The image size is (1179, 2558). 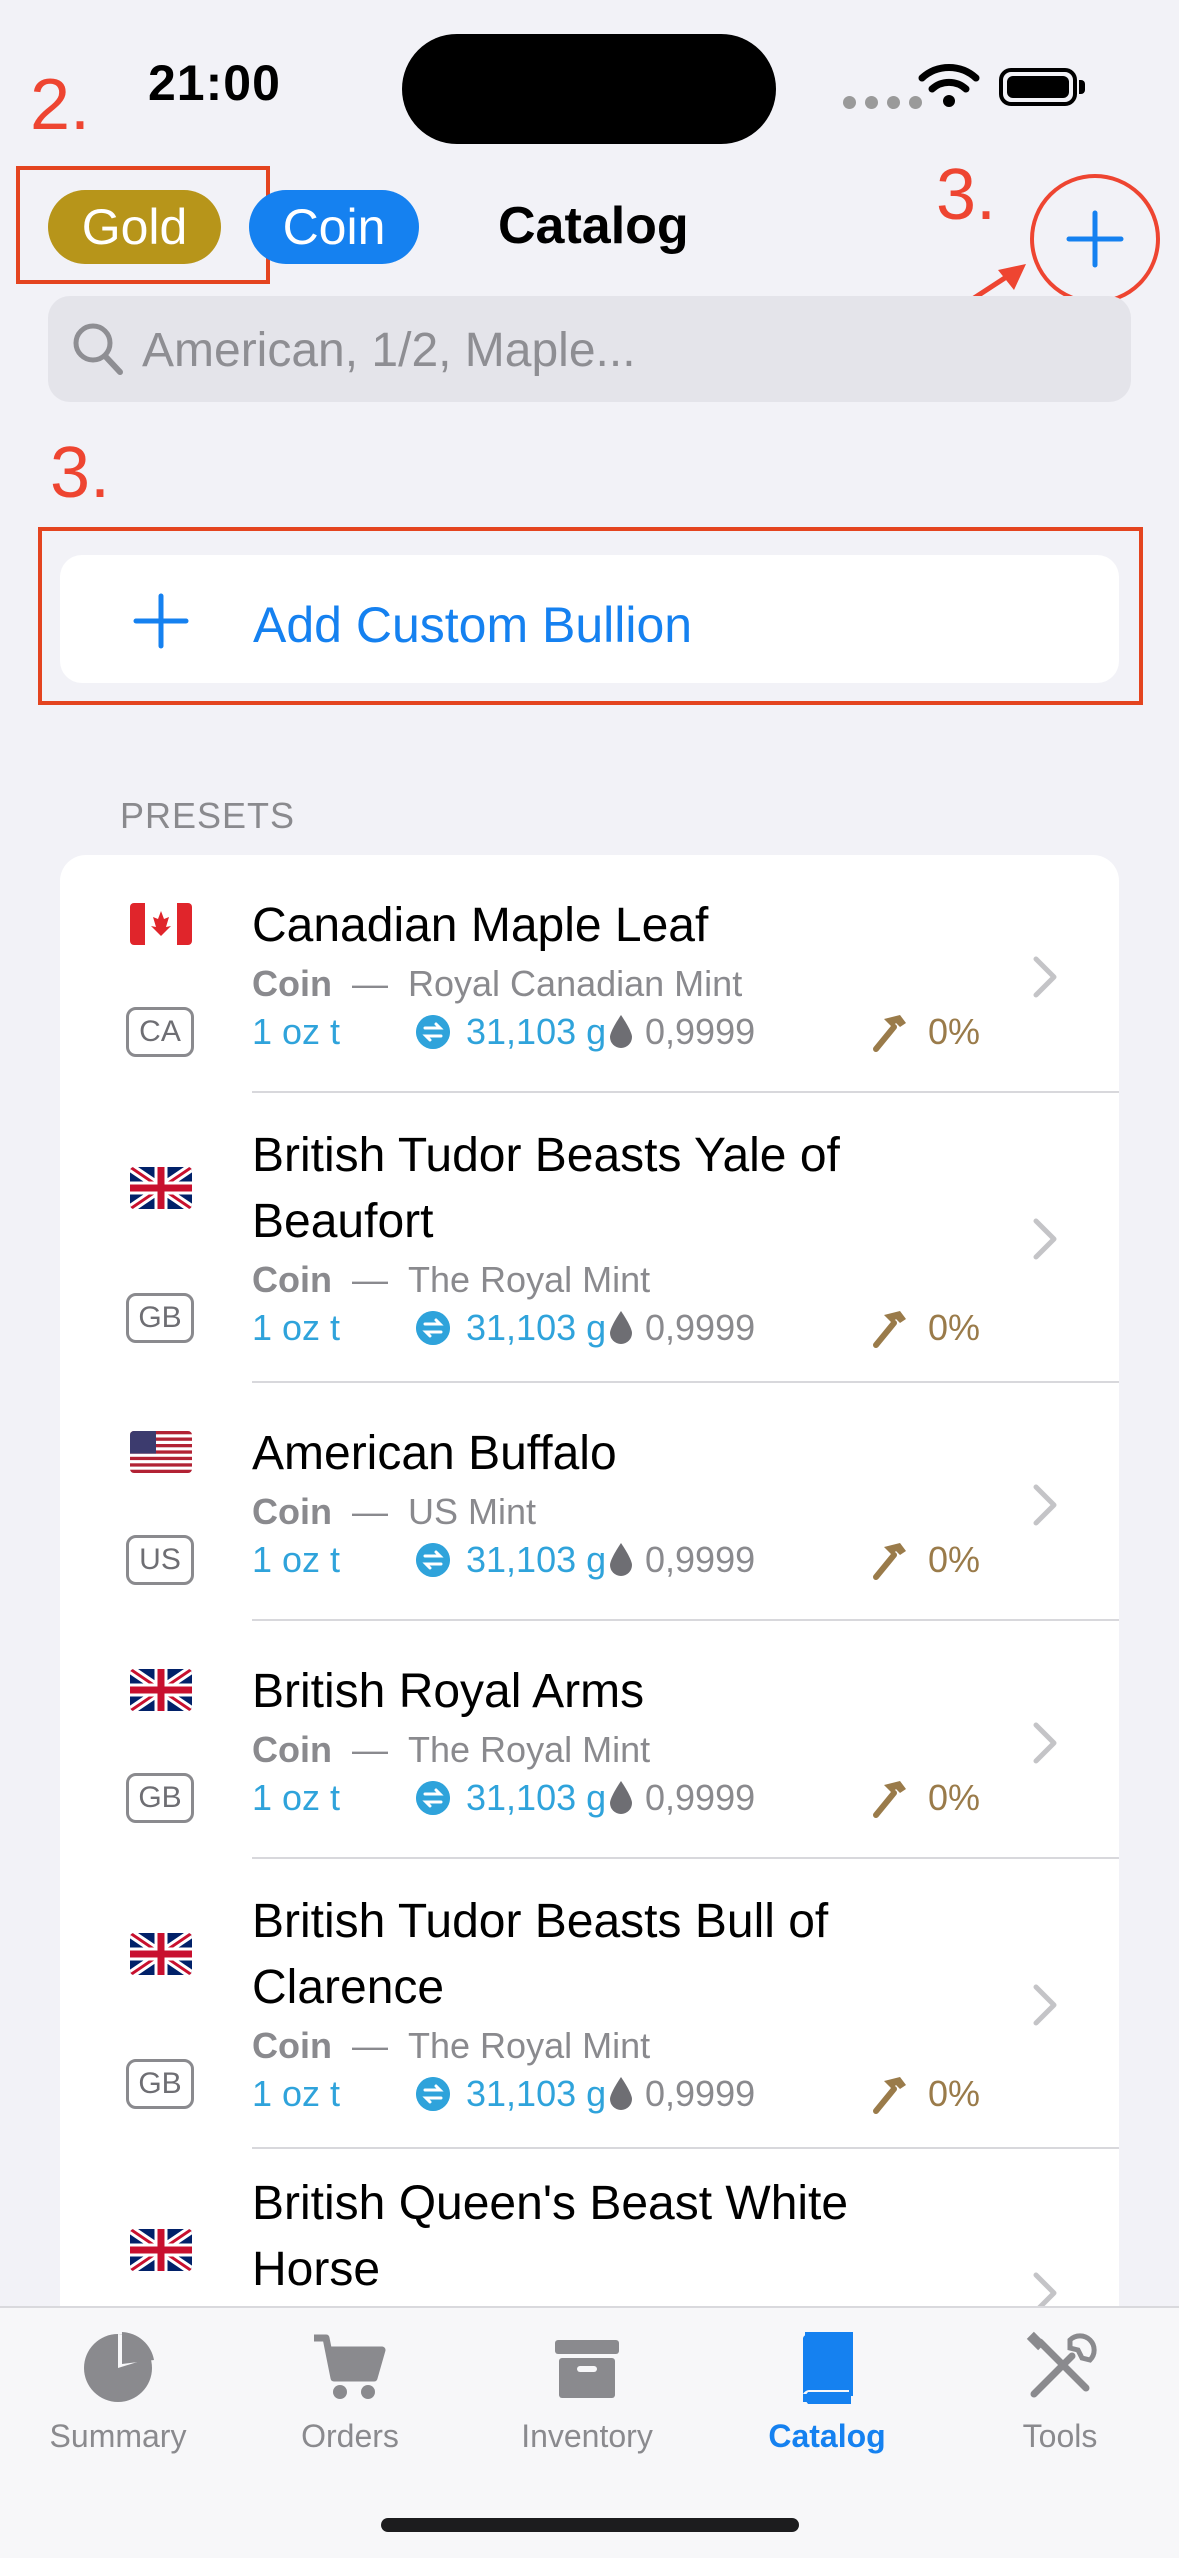 What do you see at coordinates (1060, 2436) in the screenshot?
I see `tab-label: Tools` at bounding box center [1060, 2436].